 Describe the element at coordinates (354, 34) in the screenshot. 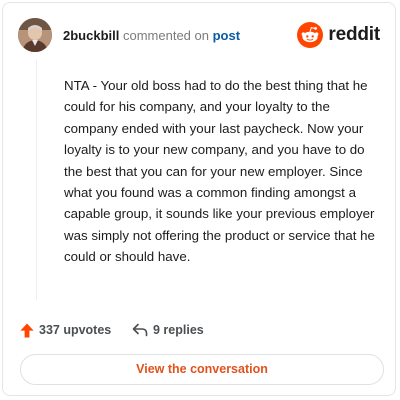

I see `reddit-wordmark: reddit` at that location.